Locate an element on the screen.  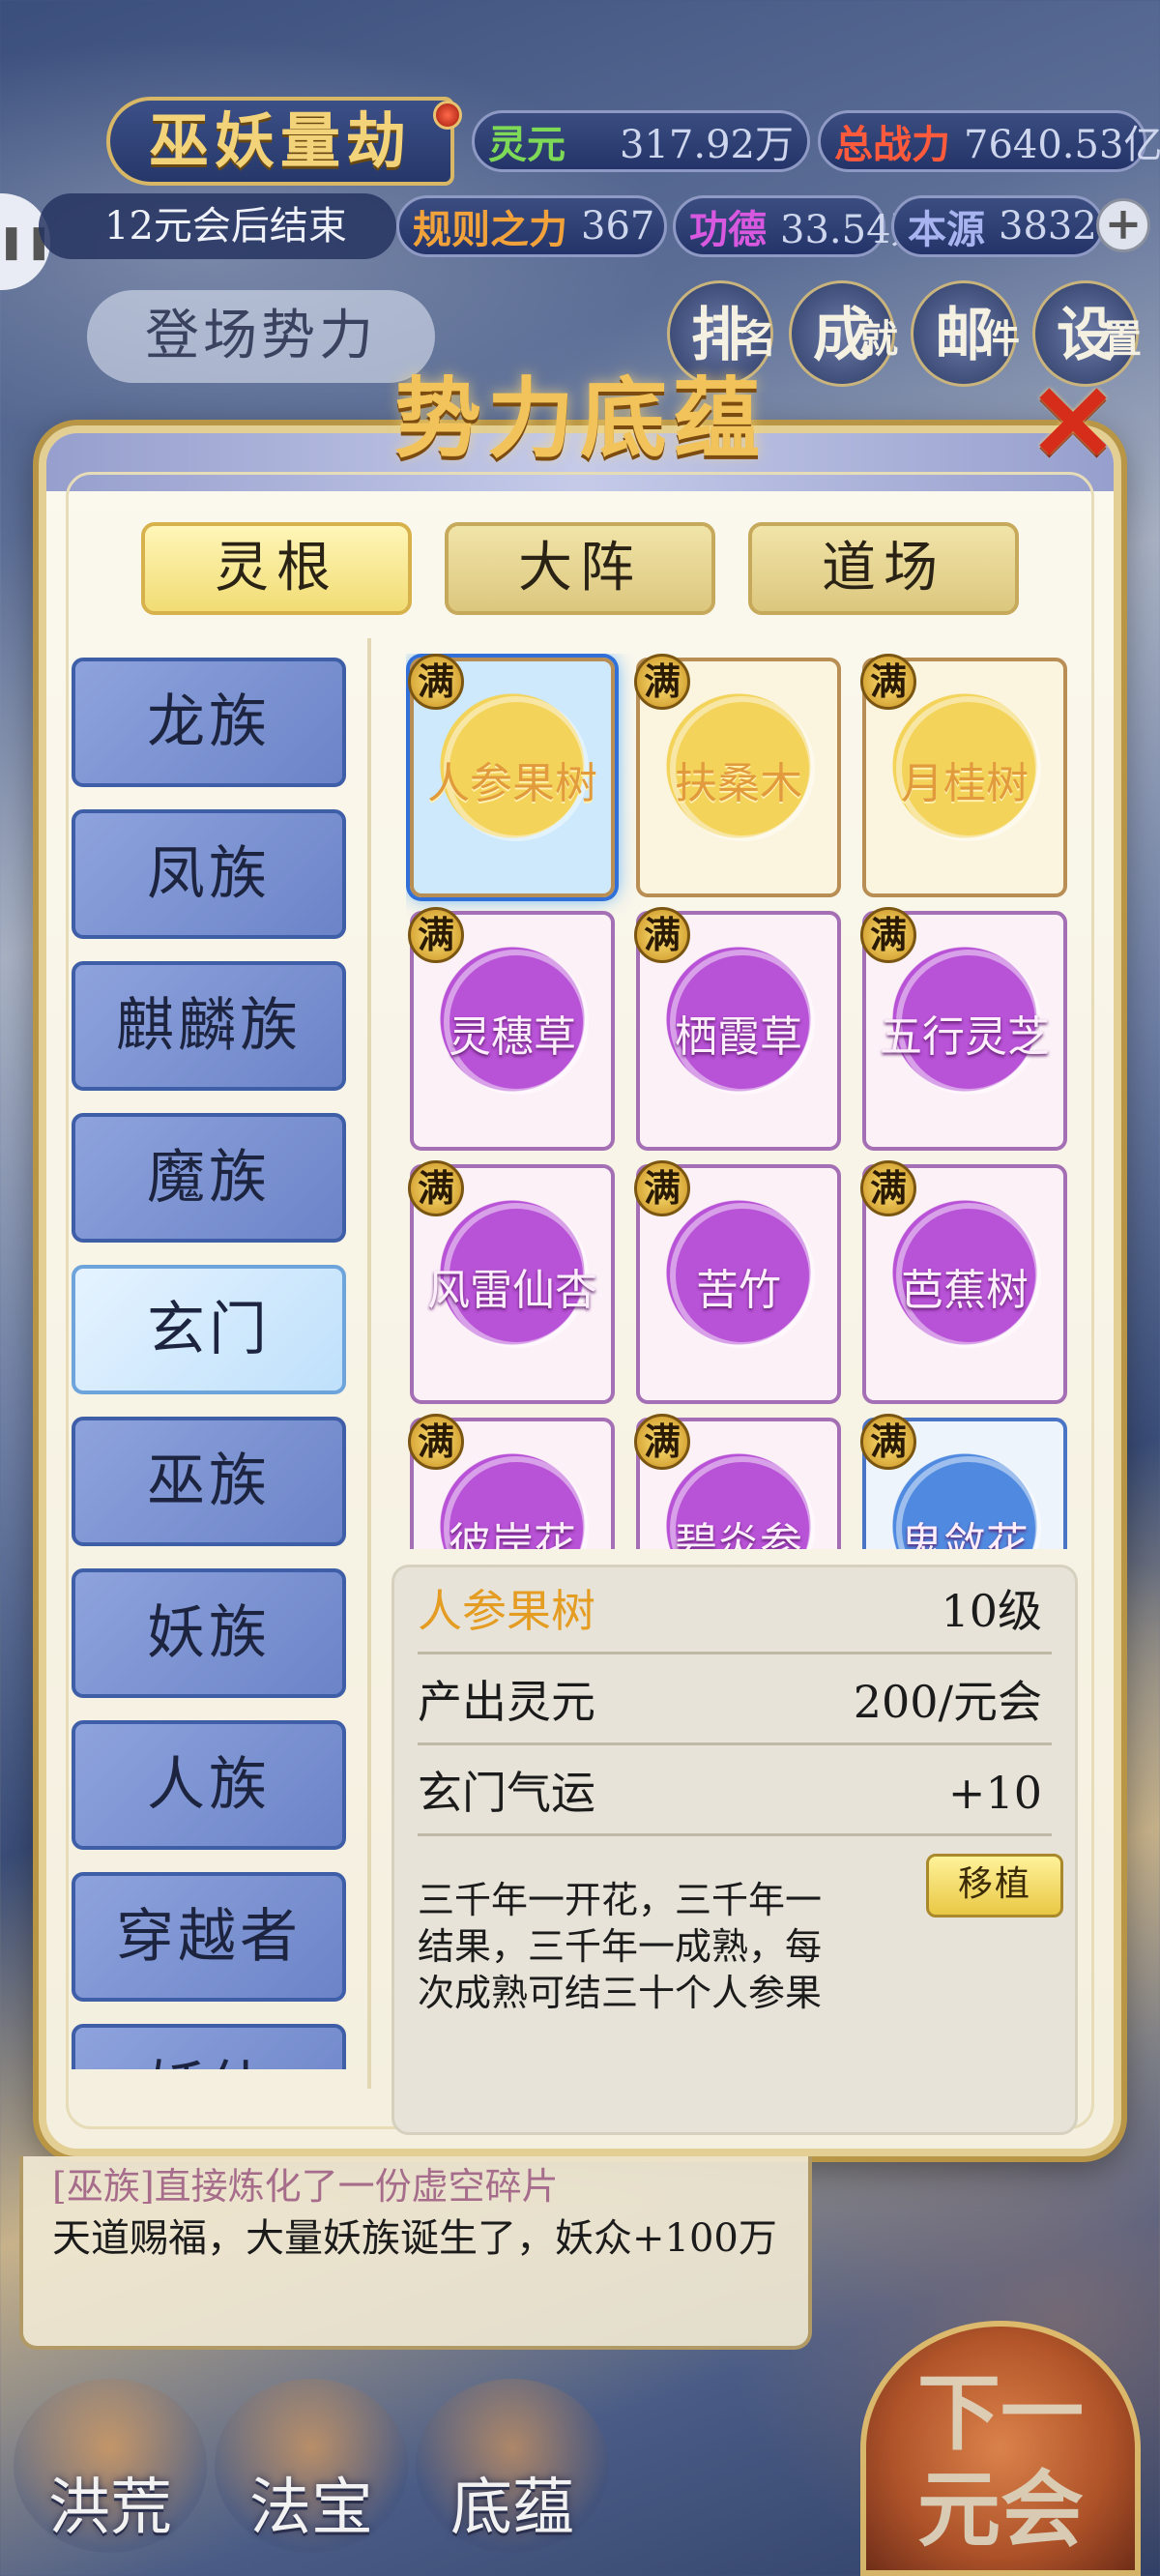
resource-origin: 本源 3832 is located at coordinates (997, 226).